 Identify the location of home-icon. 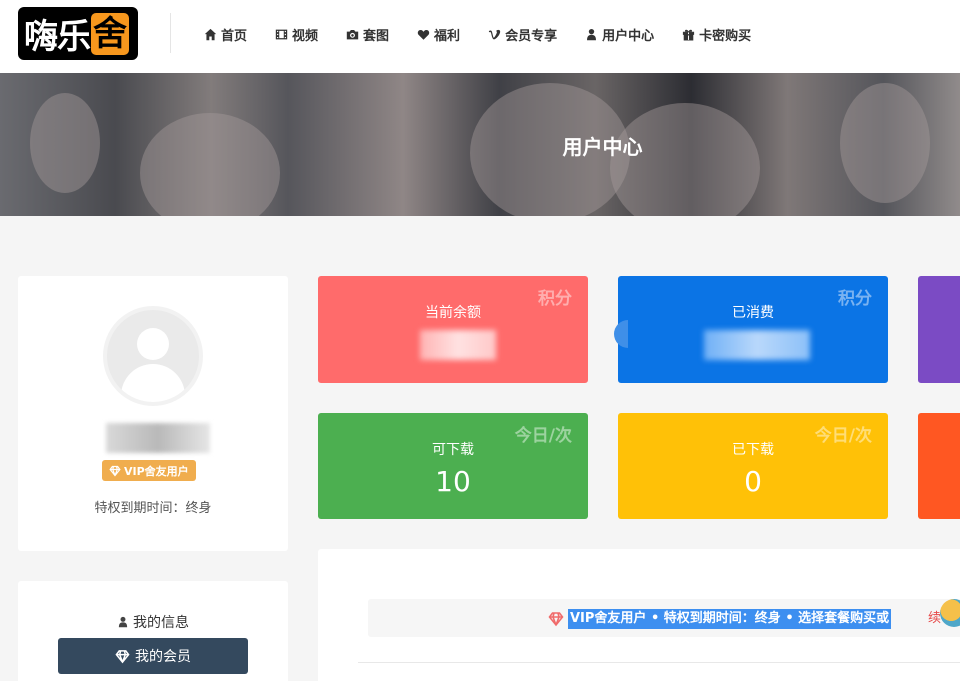
(210, 34).